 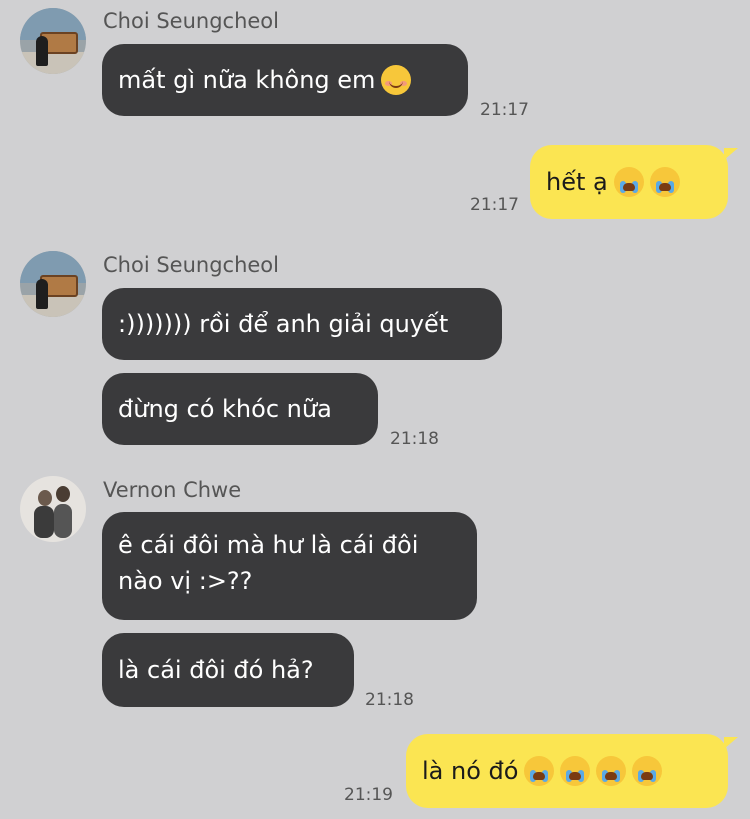 What do you see at coordinates (289, 566) in the screenshot?
I see `message-bubble-incoming: ê cái đôi mà hư là cái đôi nào vị :>??` at bounding box center [289, 566].